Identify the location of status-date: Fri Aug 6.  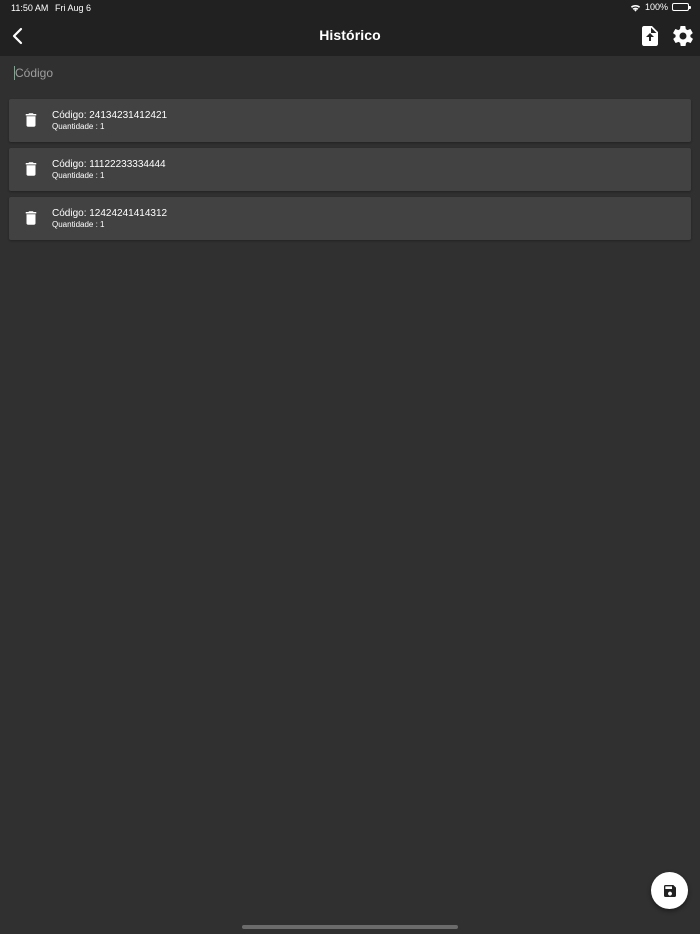
(73, 8).